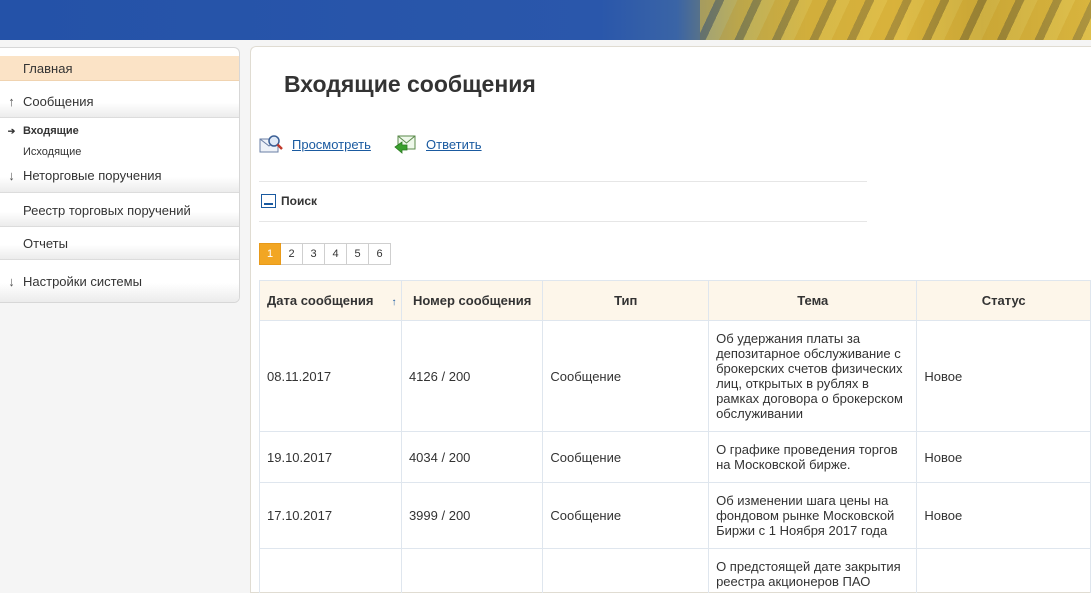  I want to click on topic-line: Биржи с 1 Ноября 2017 года, so click(802, 530).